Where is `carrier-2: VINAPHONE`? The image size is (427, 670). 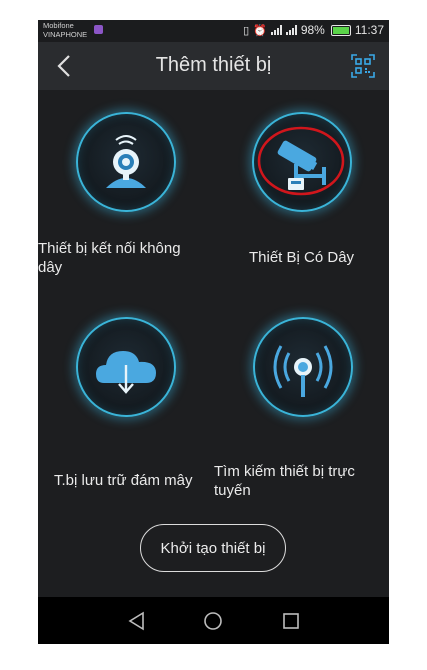 carrier-2: VINAPHONE is located at coordinates (65, 34).